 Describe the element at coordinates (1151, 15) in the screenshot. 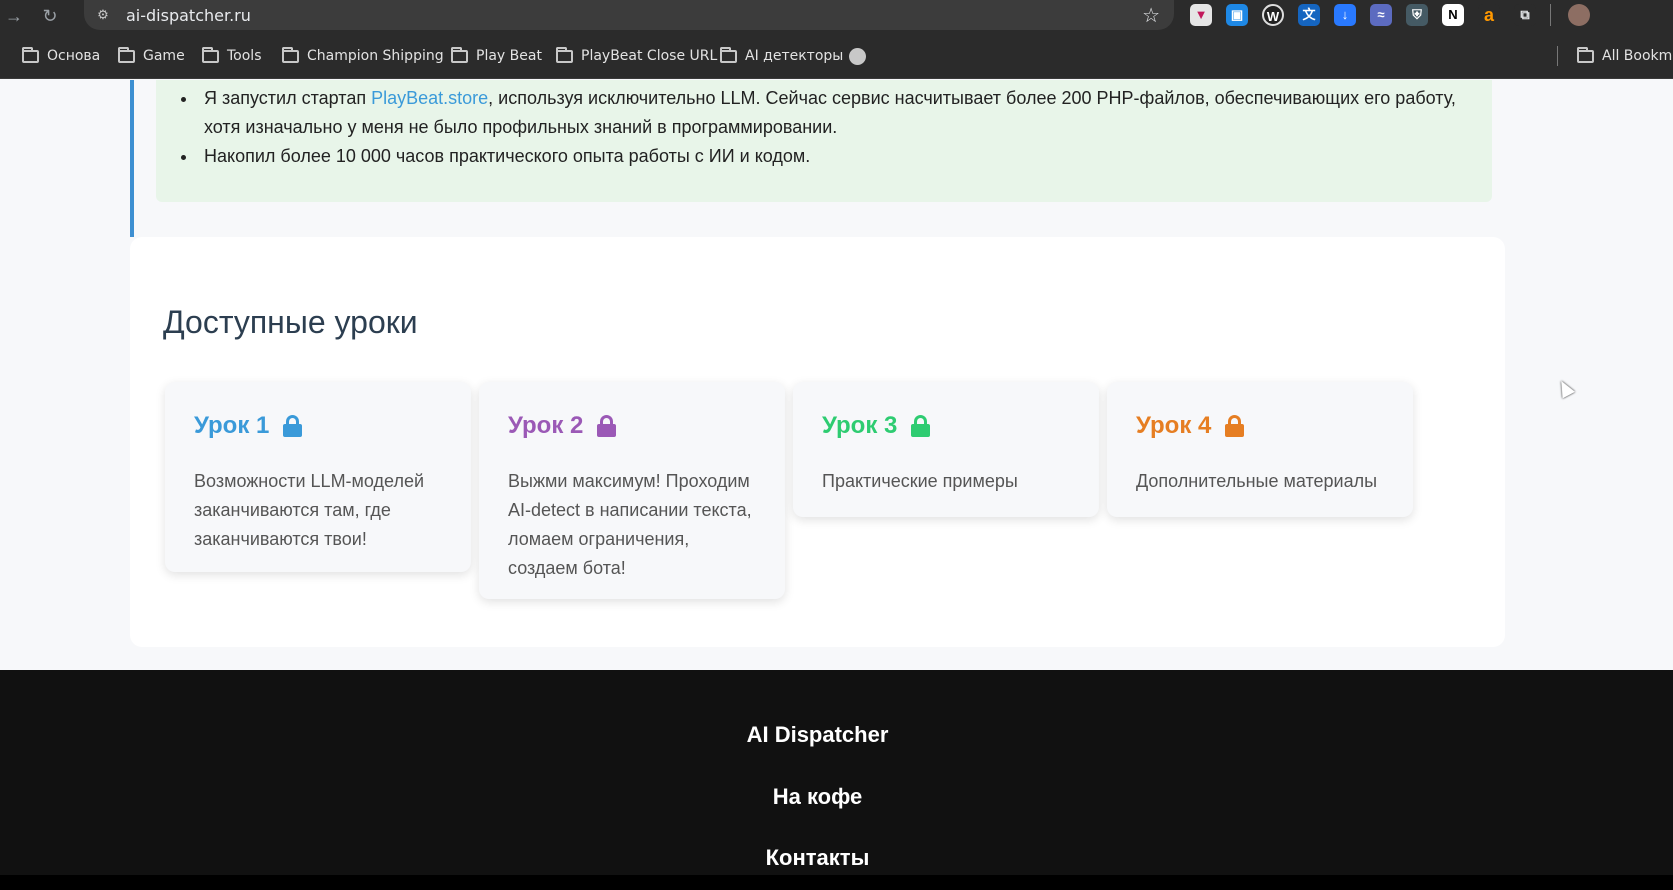

I see `bookmark-star-icon: ☆` at that location.